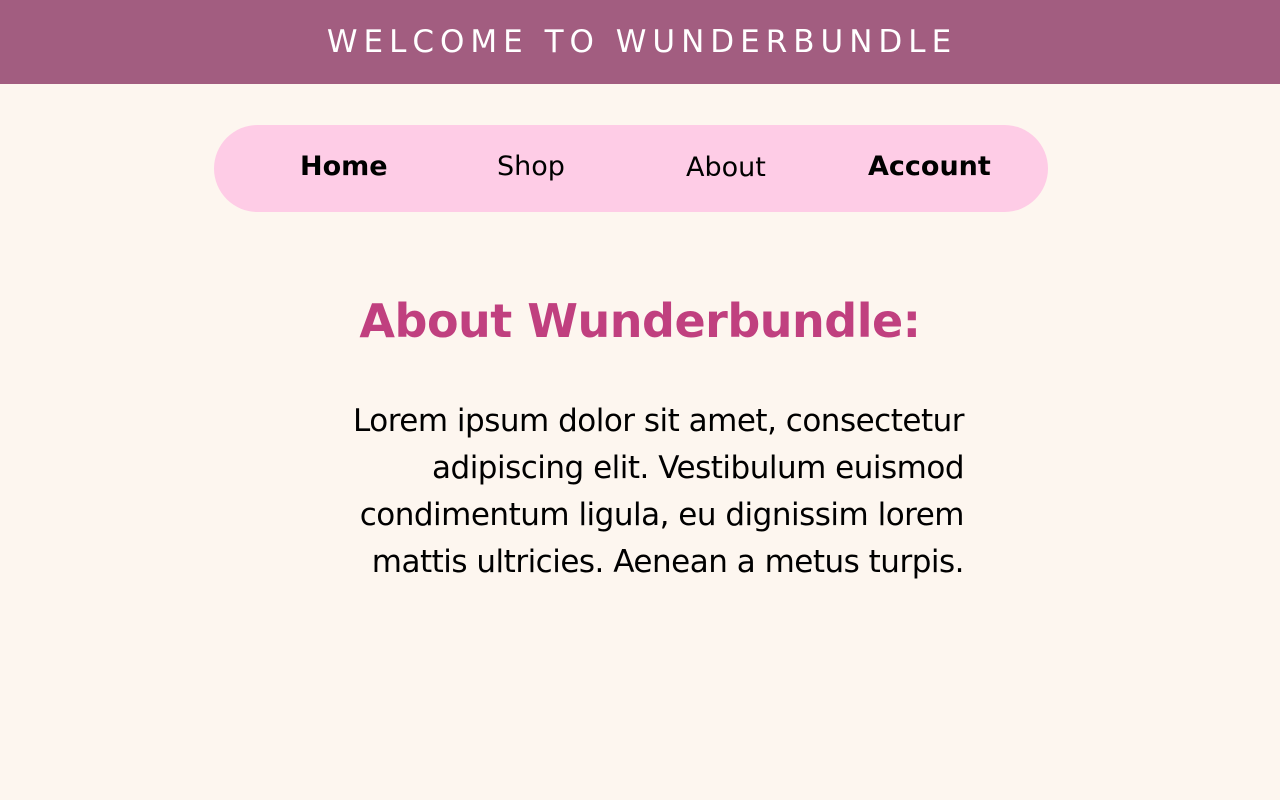 This screenshot has height=800, width=1280. Describe the element at coordinates (640, 321) in the screenshot. I see `page-title: About Wunderbundle:` at that location.